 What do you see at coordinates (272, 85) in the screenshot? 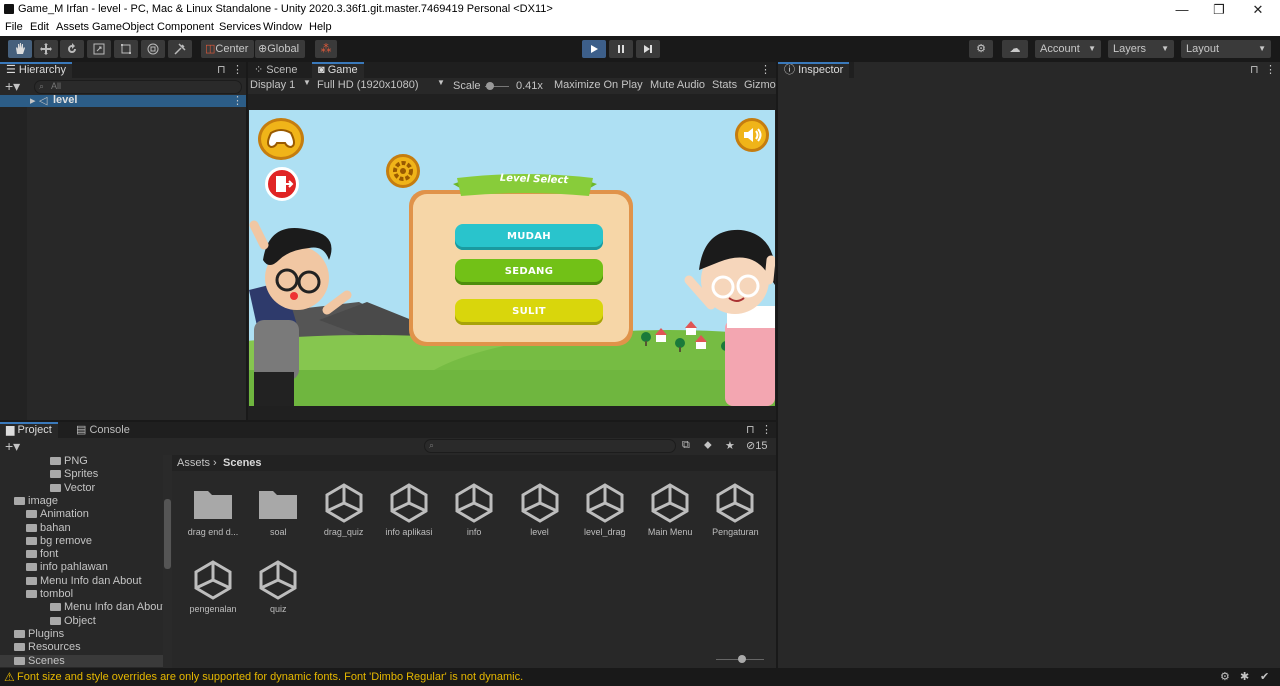
I see `display-dropdown: Display 1` at bounding box center [272, 85].